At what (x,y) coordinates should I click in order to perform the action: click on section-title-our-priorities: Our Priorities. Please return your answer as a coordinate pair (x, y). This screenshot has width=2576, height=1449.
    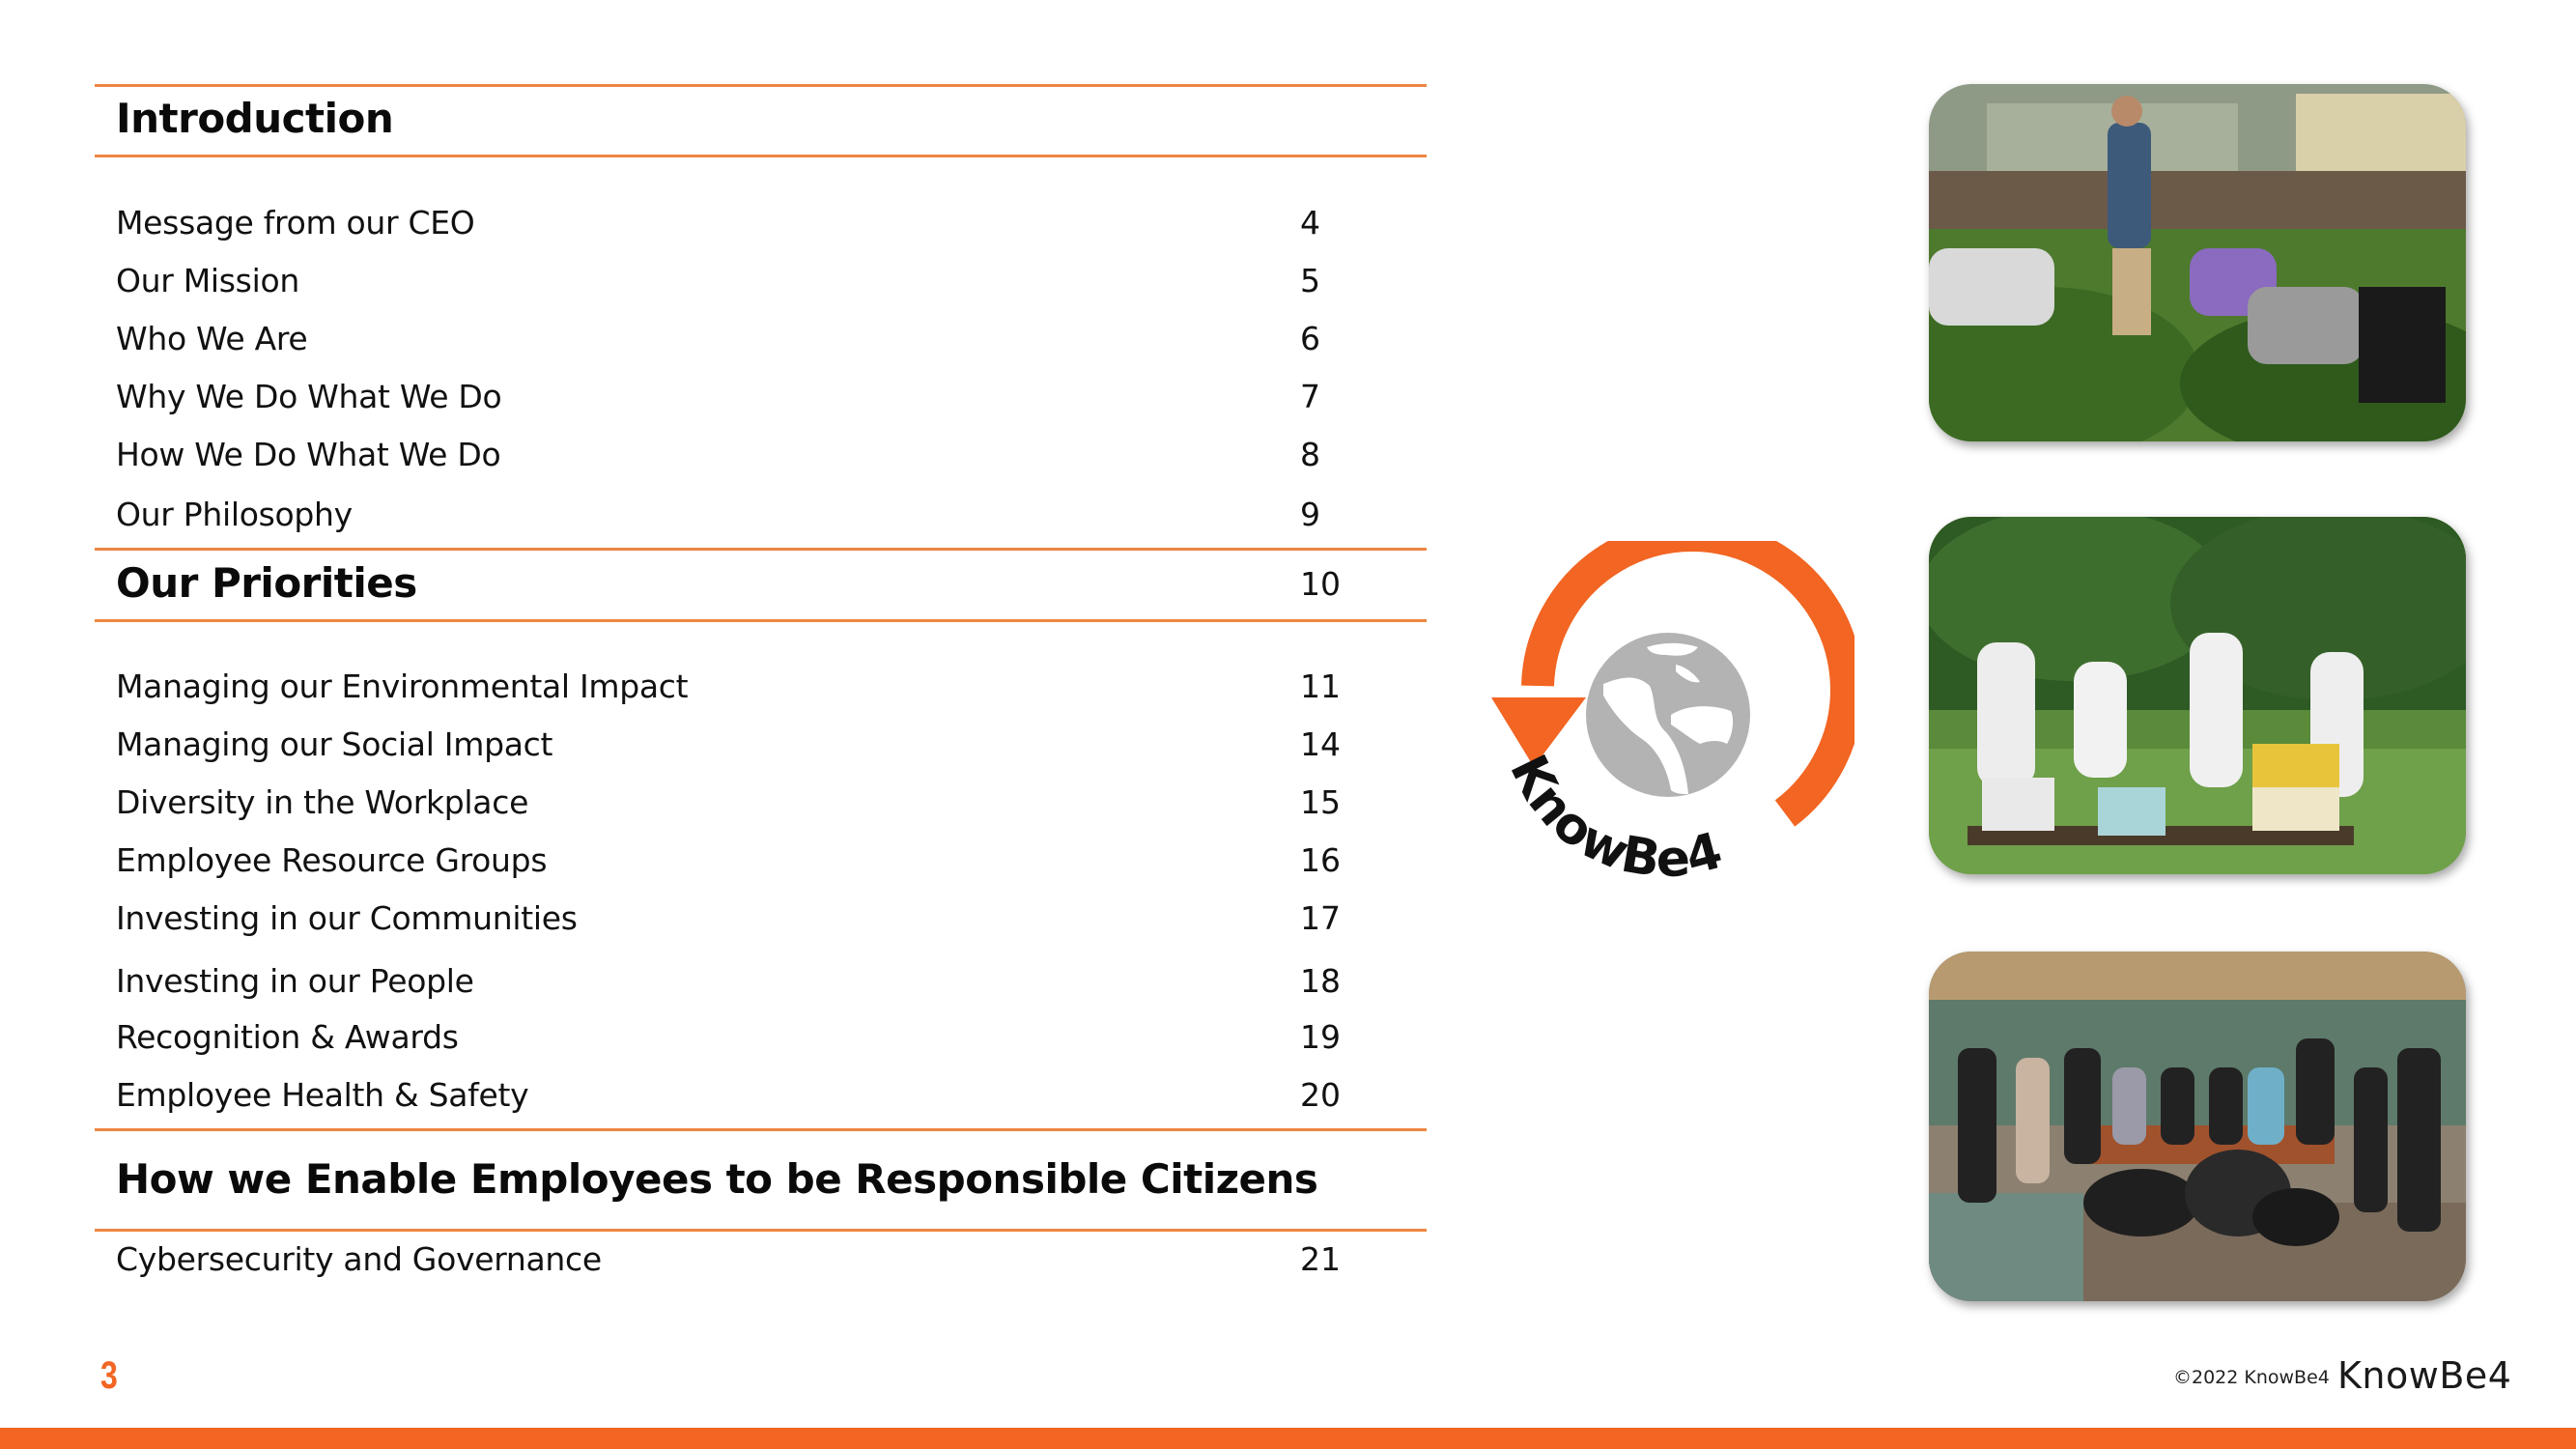
    Looking at the image, I should click on (266, 583).